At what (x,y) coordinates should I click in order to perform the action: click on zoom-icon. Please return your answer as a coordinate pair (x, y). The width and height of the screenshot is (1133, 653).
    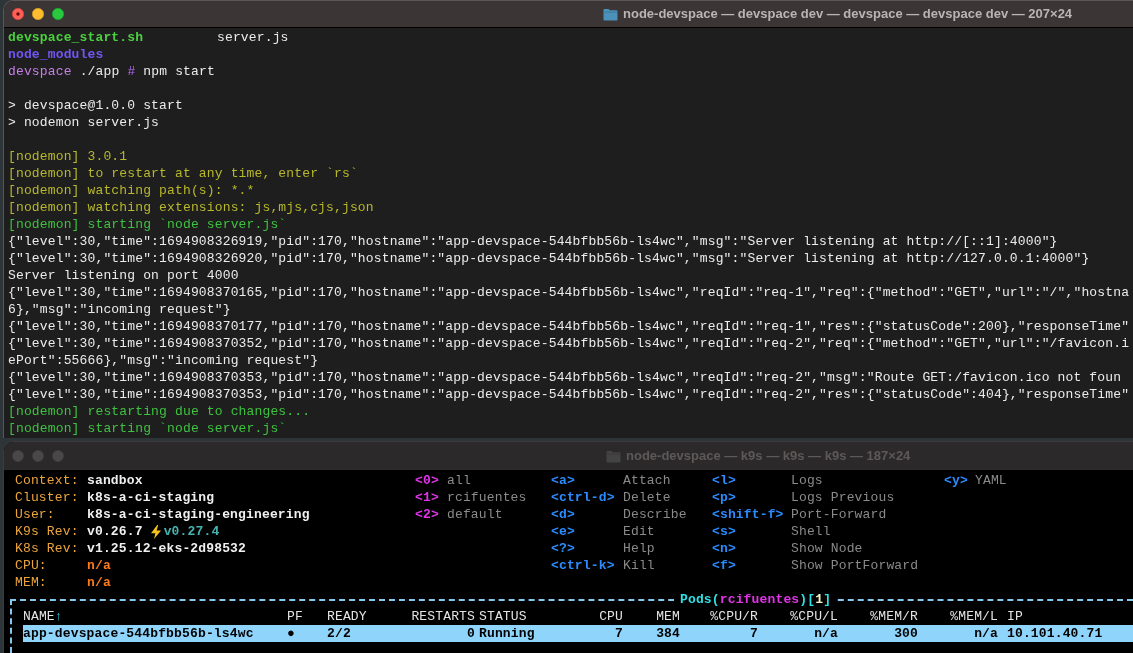
    Looking at the image, I should click on (58, 14).